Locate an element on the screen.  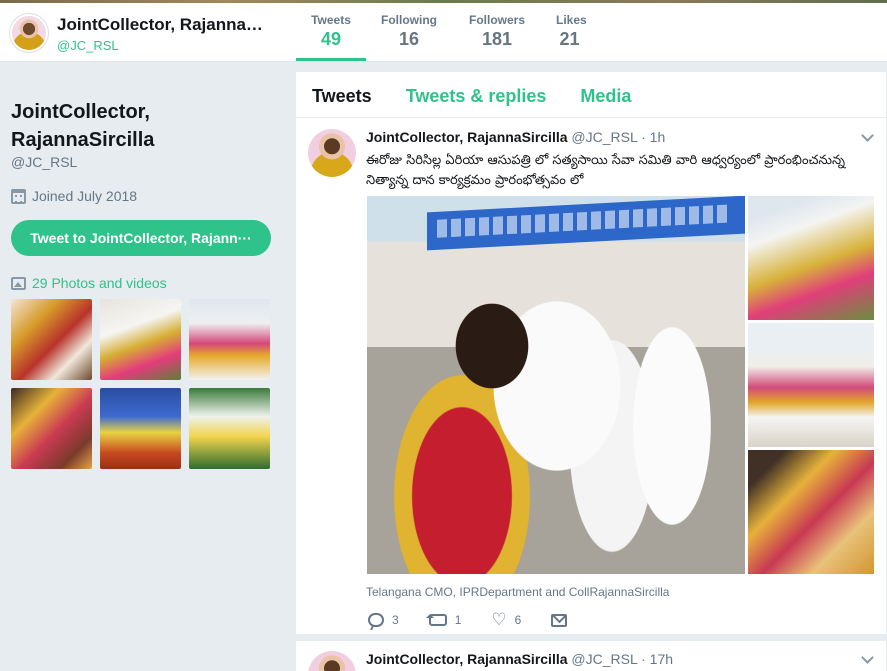
stat-value: 49 is located at coordinates (331, 39).